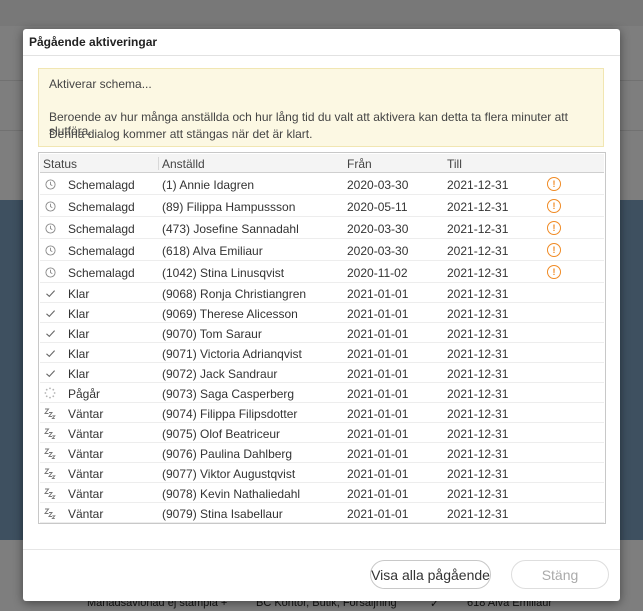 Image resolution: width=643 pixels, height=611 pixels. What do you see at coordinates (430, 574) in the screenshot?
I see `show-all-button: Visa alla pågående` at bounding box center [430, 574].